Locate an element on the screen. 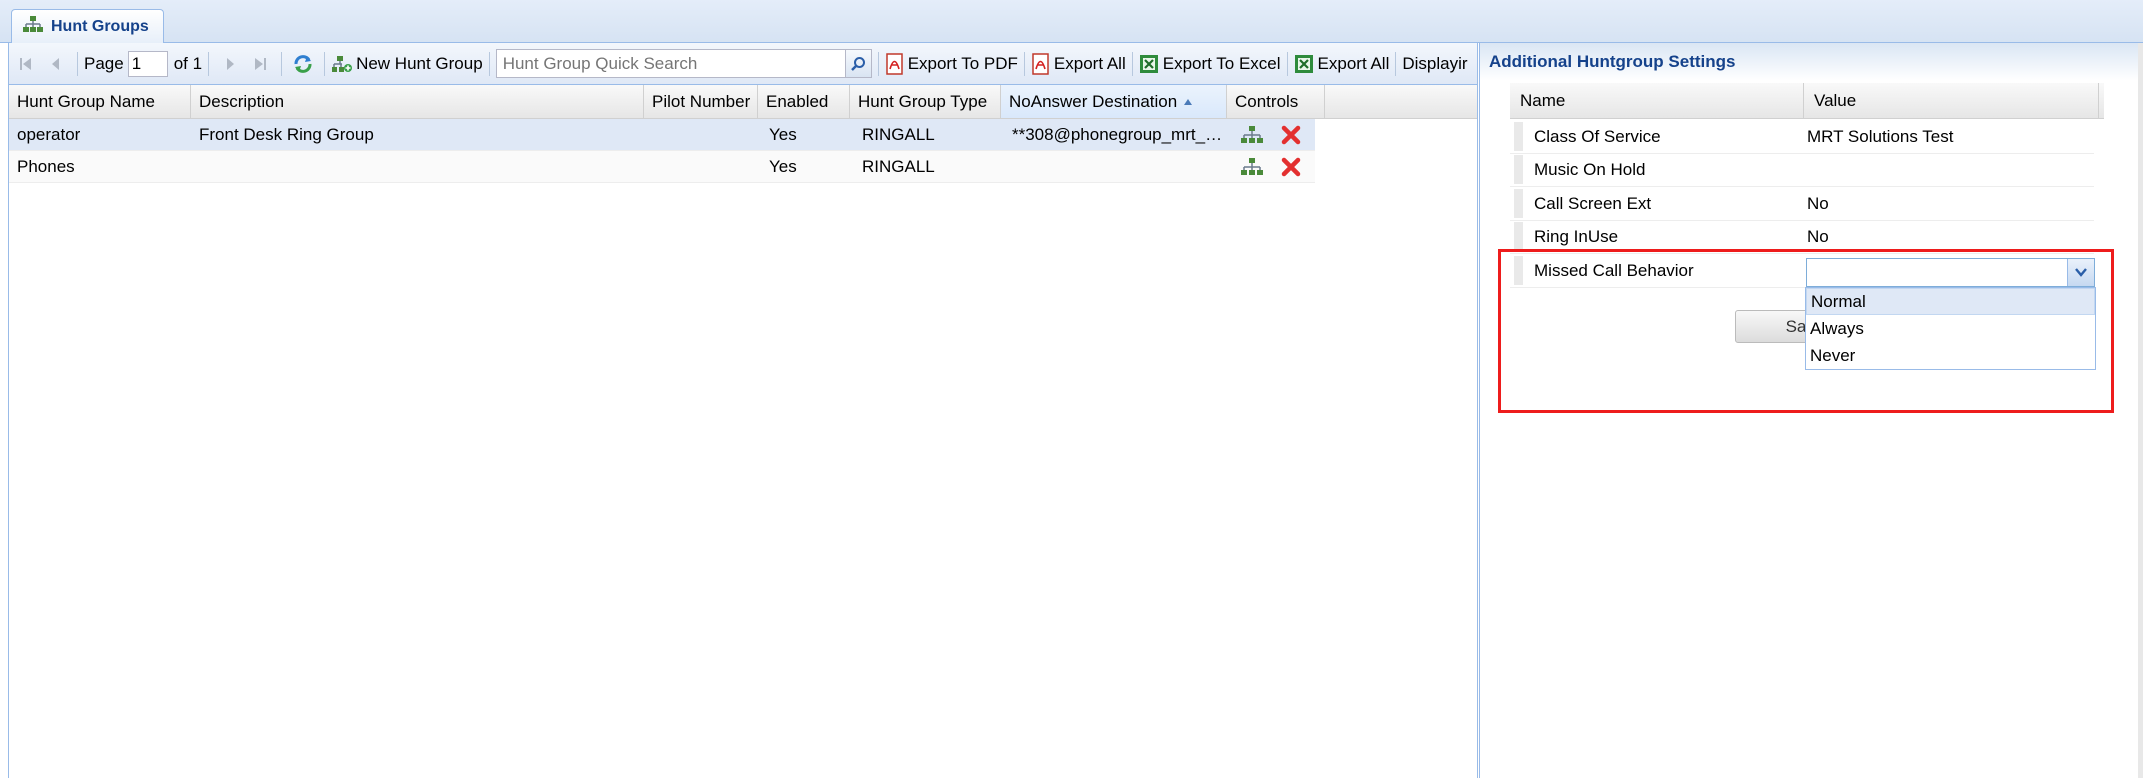 The height and width of the screenshot is (778, 2143). export-pdf-label: Export To PDF is located at coordinates (962, 63).